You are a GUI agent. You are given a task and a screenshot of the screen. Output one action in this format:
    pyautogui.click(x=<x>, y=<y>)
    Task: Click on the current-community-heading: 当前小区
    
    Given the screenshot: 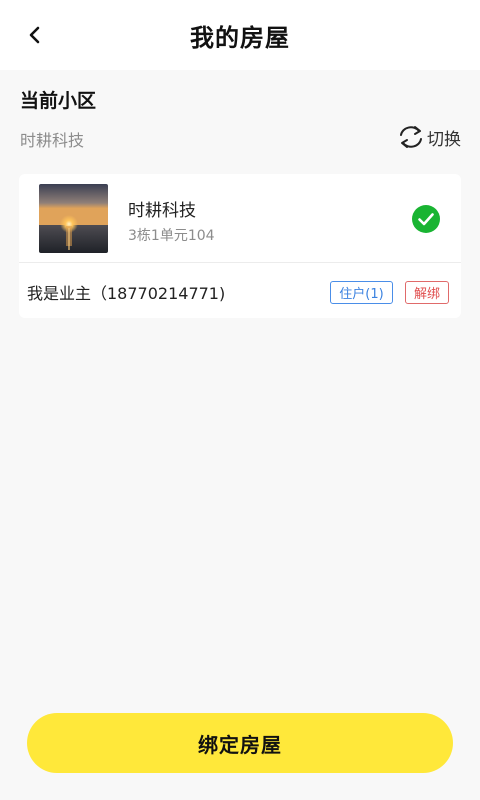 What is the action you would take?
    pyautogui.click(x=58, y=101)
    